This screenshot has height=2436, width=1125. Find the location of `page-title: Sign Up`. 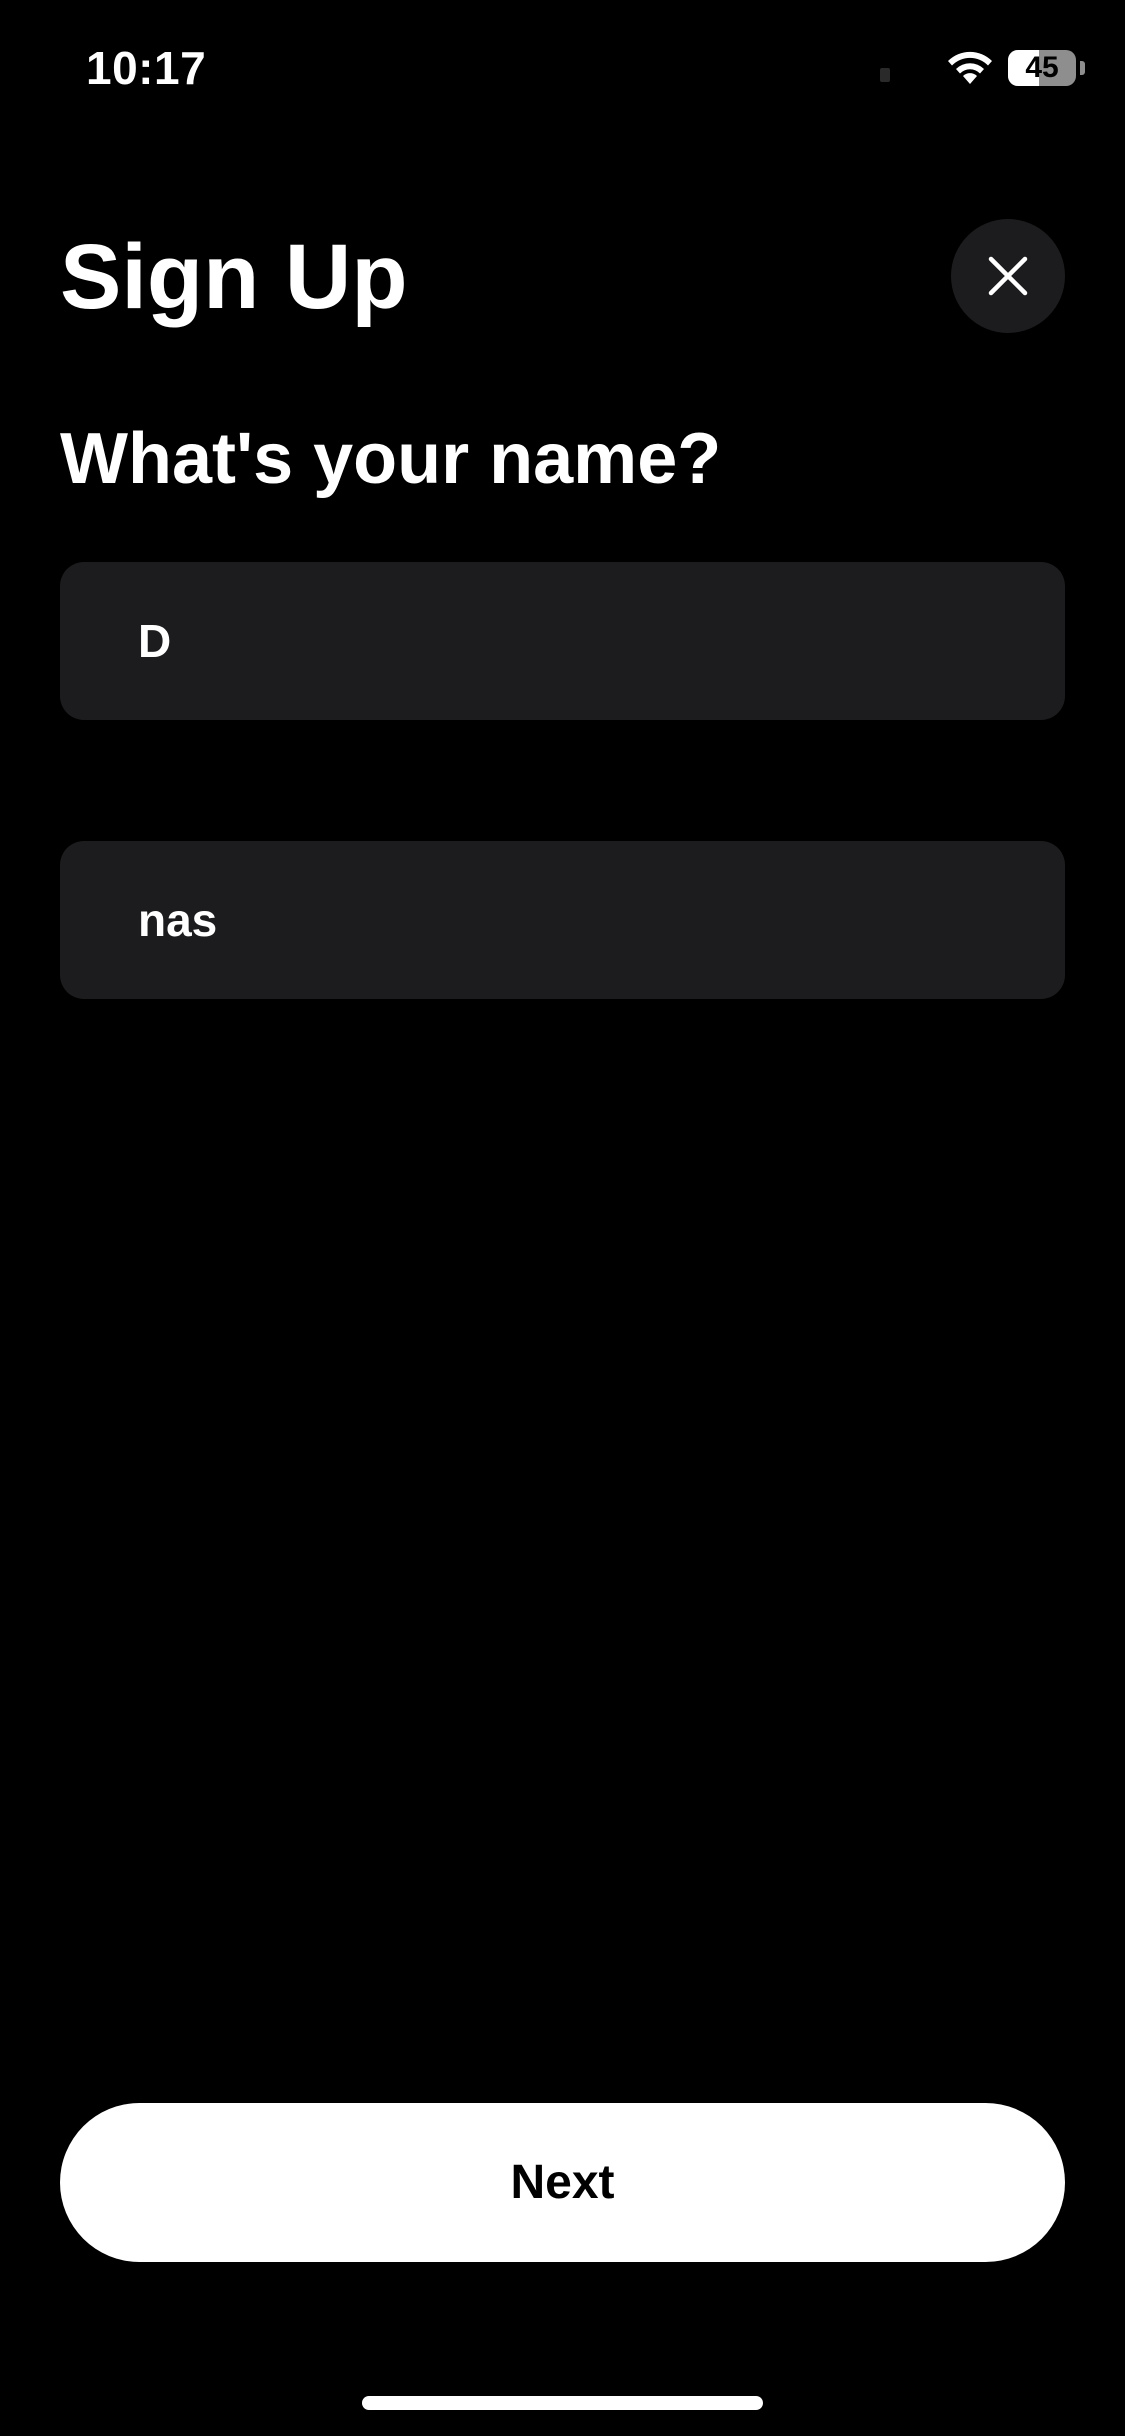

page-title: Sign Up is located at coordinates (234, 277).